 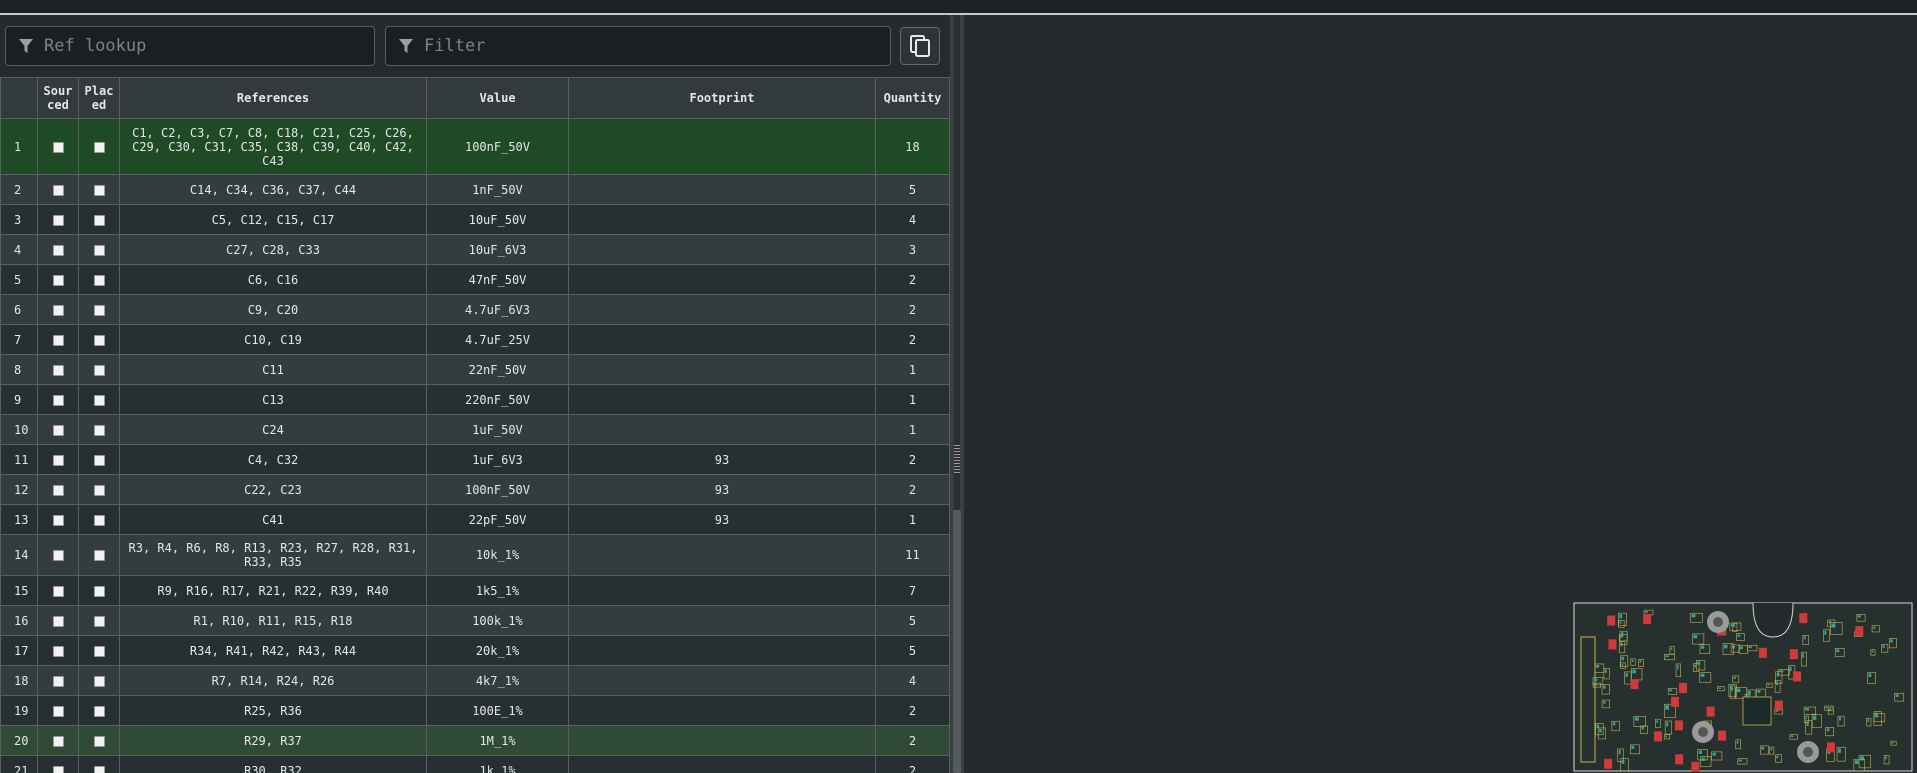 What do you see at coordinates (273, 459) in the screenshot?
I see `references-cell: C4, C32` at bounding box center [273, 459].